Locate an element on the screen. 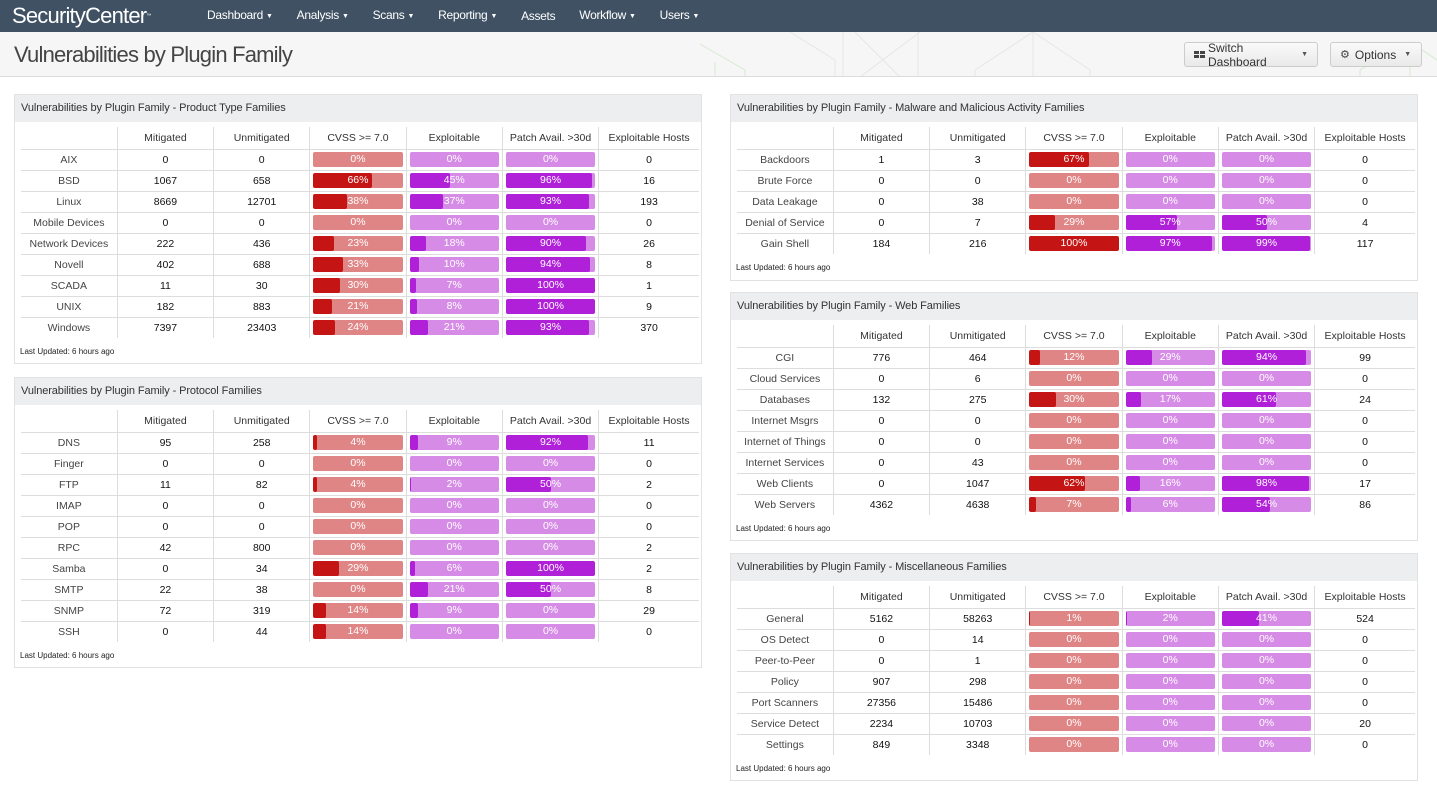 The width and height of the screenshot is (1437, 797). patch-progress-bar: 94% is located at coordinates (1266, 357).